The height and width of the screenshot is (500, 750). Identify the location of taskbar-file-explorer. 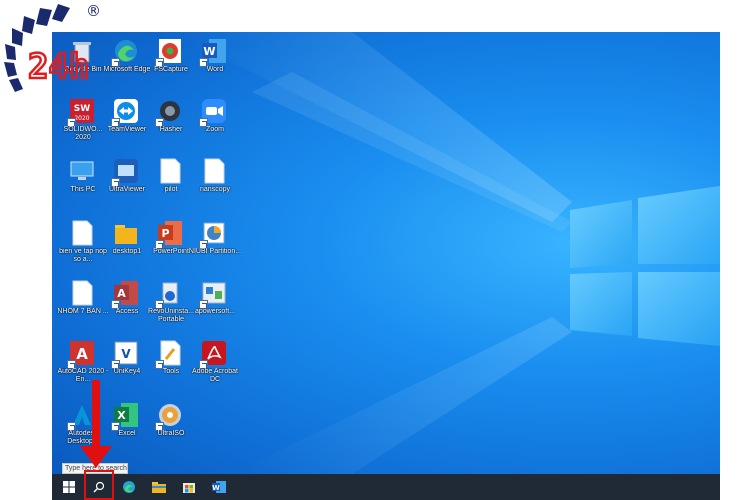
(159, 487).